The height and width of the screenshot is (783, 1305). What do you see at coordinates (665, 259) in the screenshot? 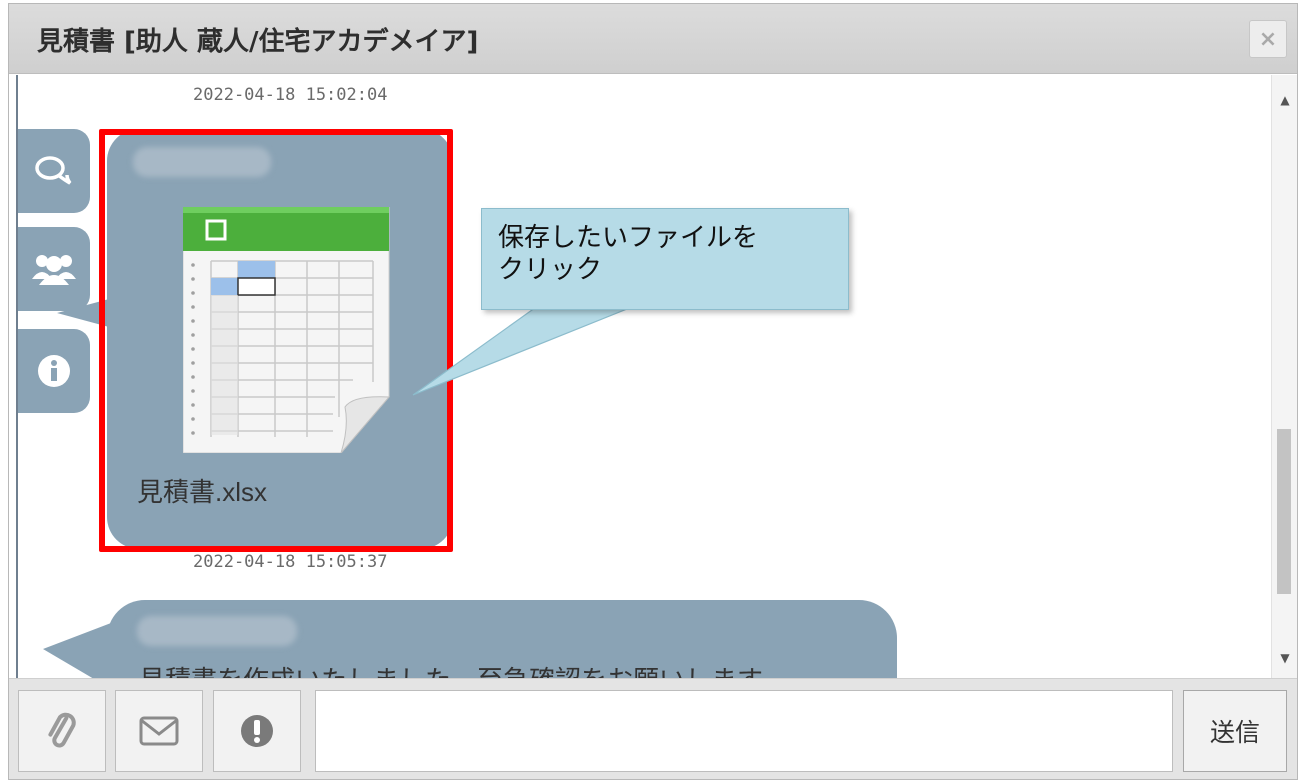
I see `annotation-callout: 保存したいファイルを クリック` at bounding box center [665, 259].